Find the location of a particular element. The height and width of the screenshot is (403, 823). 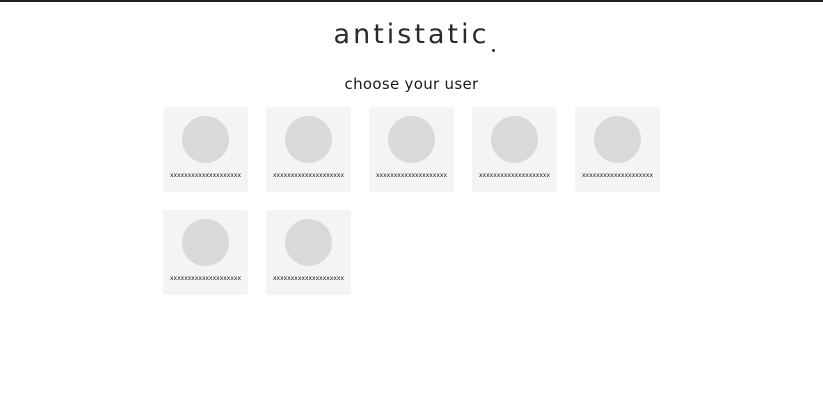

logo-text: antistatic is located at coordinates (411, 34).